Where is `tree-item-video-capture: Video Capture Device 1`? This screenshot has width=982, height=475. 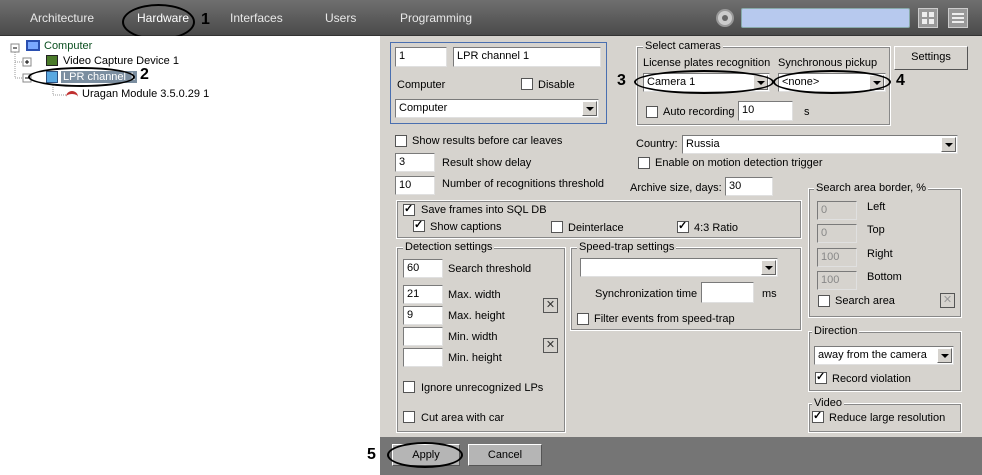 tree-item-video-capture: Video Capture Device 1 is located at coordinates (121, 61).